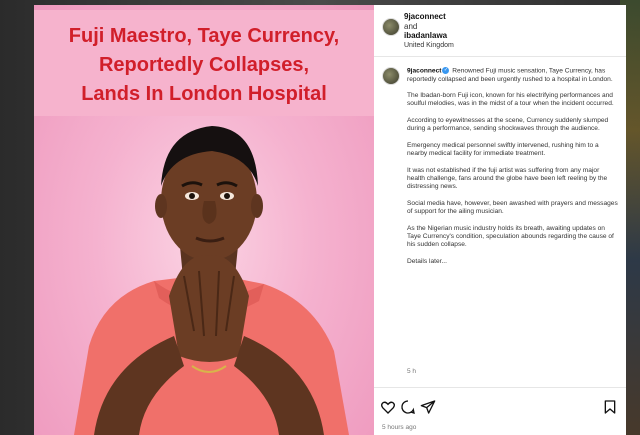 This screenshot has height=435, width=640. I want to click on bookmark-icon, so click(610, 407).